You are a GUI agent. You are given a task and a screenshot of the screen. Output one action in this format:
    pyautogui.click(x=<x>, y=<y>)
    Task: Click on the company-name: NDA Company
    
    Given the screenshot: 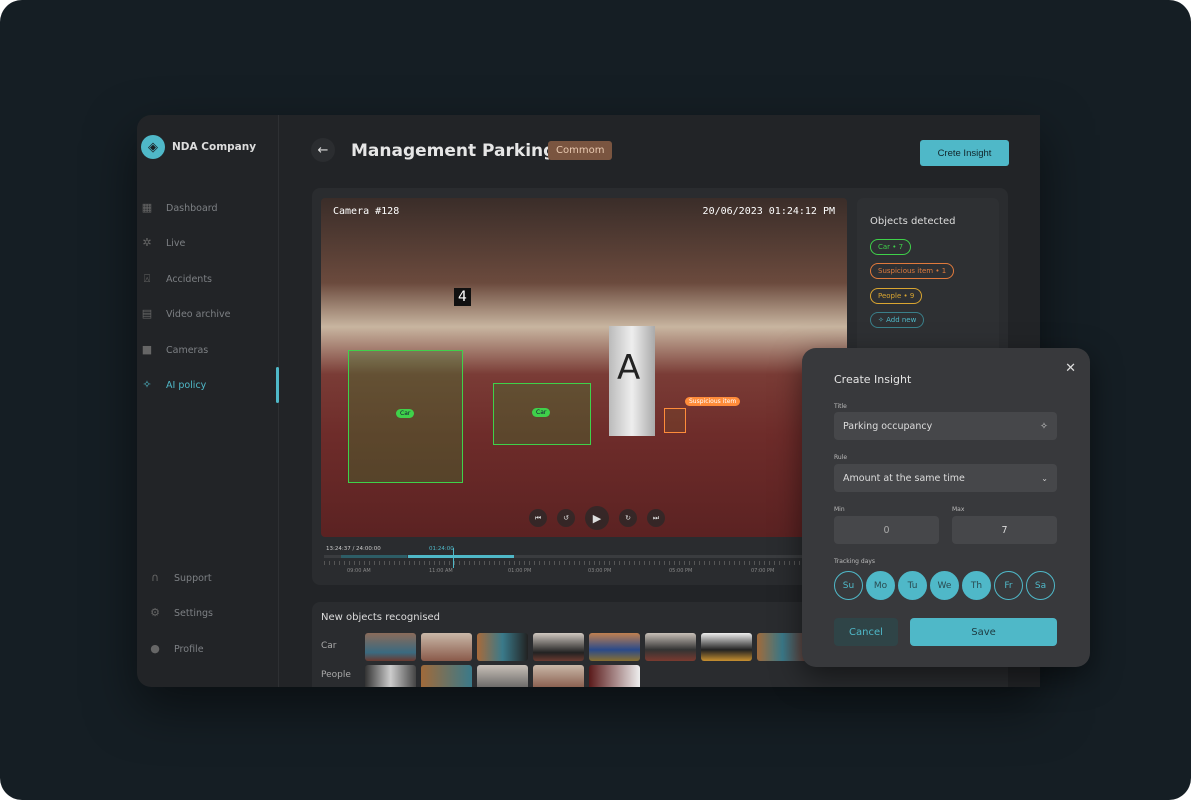 What is the action you would take?
    pyautogui.click(x=214, y=147)
    